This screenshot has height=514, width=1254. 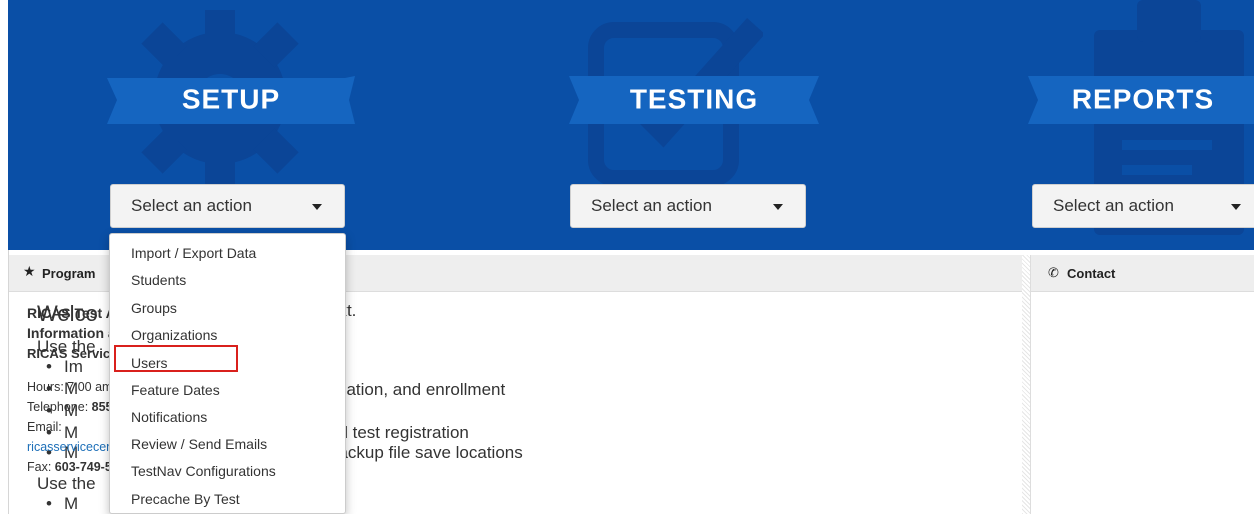 I want to click on program-panel-title: Program, so click(x=69, y=273).